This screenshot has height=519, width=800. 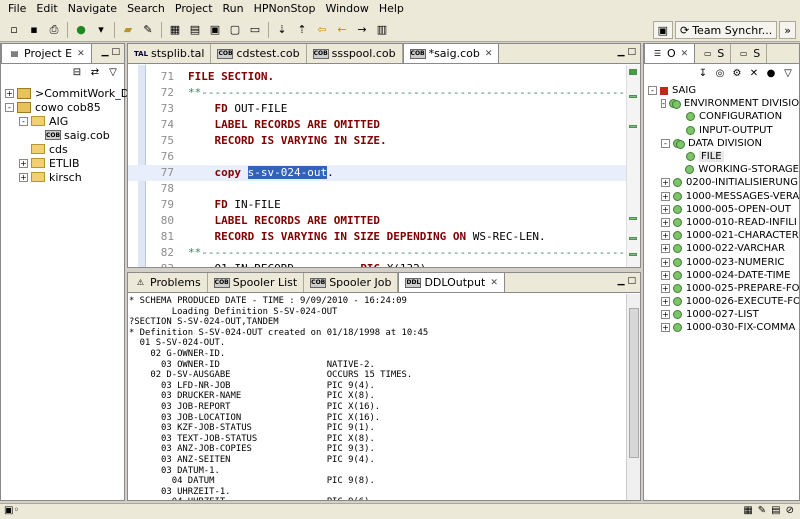 I want to click on tab-saig-cob: COB *saig.cob ✕, so click(x=451, y=53).